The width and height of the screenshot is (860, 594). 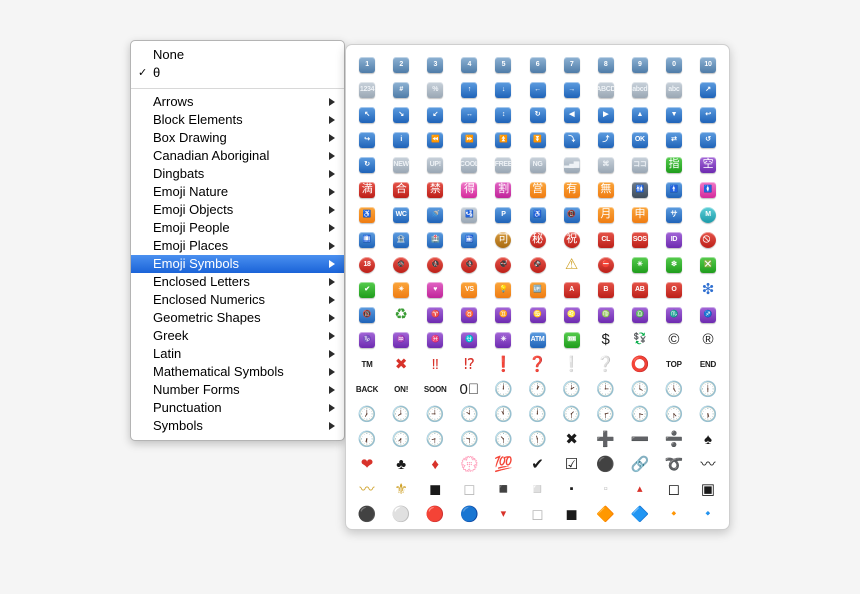 I want to click on glyph-cell: ➕, so click(x=606, y=439).